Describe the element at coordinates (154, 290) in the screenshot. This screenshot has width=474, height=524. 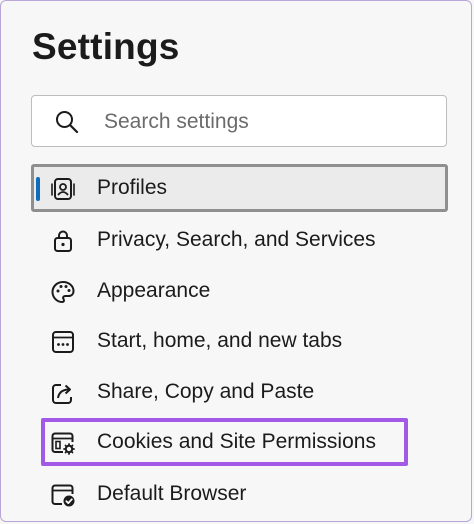
I see `sidebar-item-label: Appearance` at that location.